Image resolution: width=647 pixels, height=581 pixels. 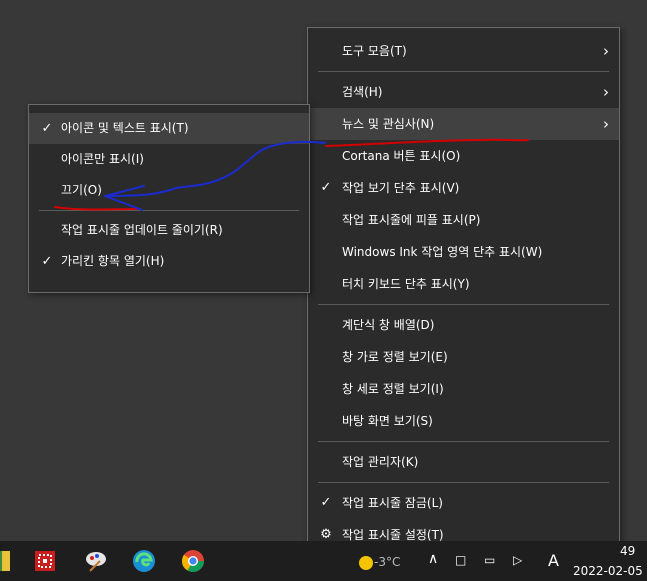 I want to click on menu-item-label: 창 세로 정렬 보기(I), so click(x=393, y=389).